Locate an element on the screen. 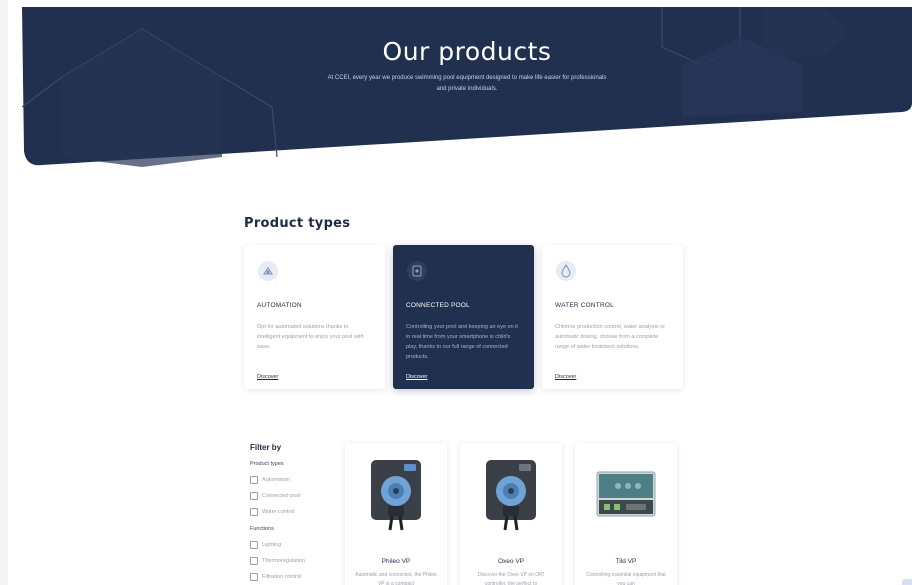  filter-title: Filter by is located at coordinates (266, 447).